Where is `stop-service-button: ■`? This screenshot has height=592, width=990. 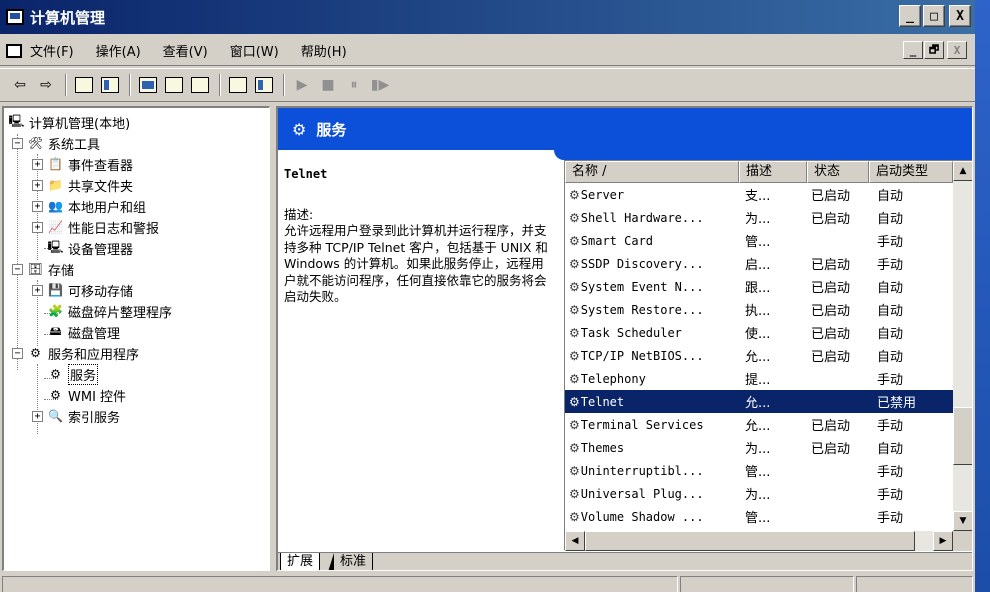 stop-service-button: ■ is located at coordinates (328, 85).